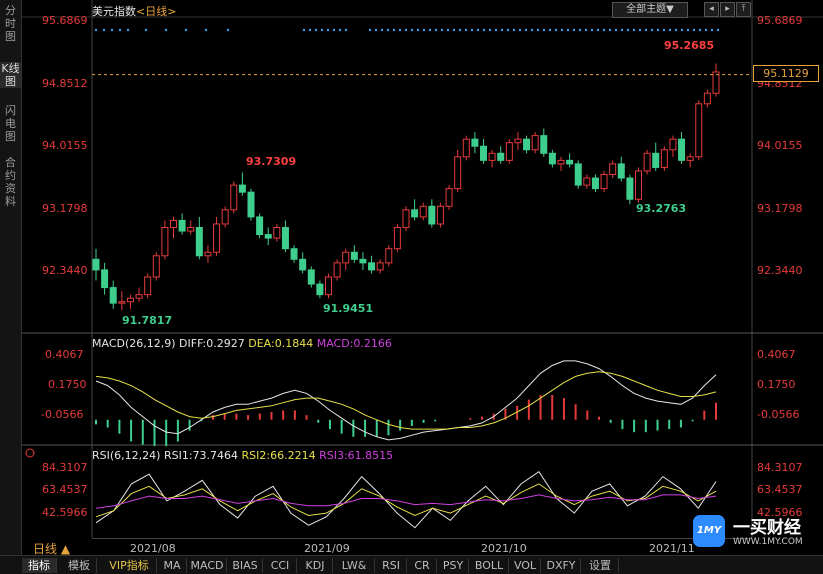  Describe the element at coordinates (65, 208) in the screenshot. I see `y-tick-left: 93.1798` at that location.